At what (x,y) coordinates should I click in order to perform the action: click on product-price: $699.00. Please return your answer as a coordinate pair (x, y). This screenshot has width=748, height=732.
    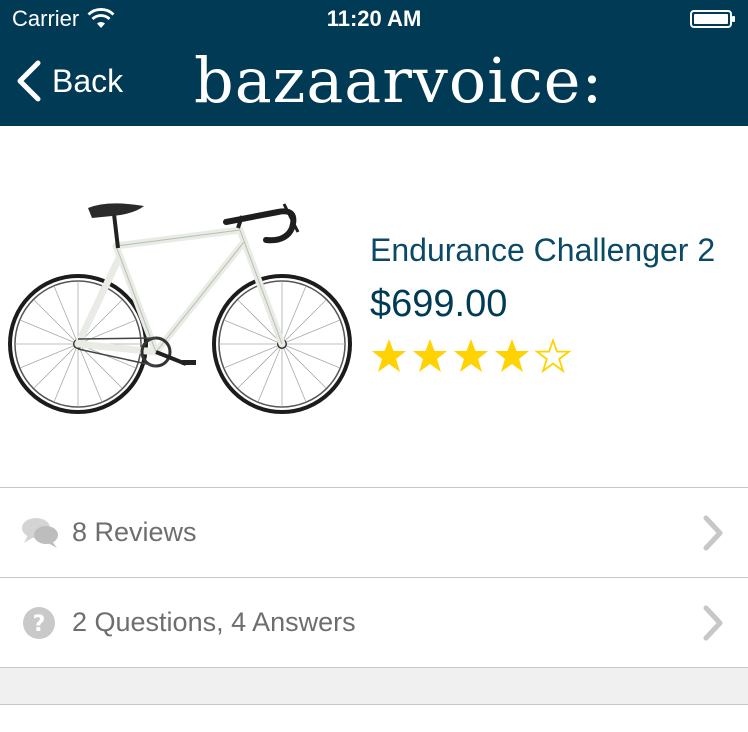
    Looking at the image, I should click on (439, 304).